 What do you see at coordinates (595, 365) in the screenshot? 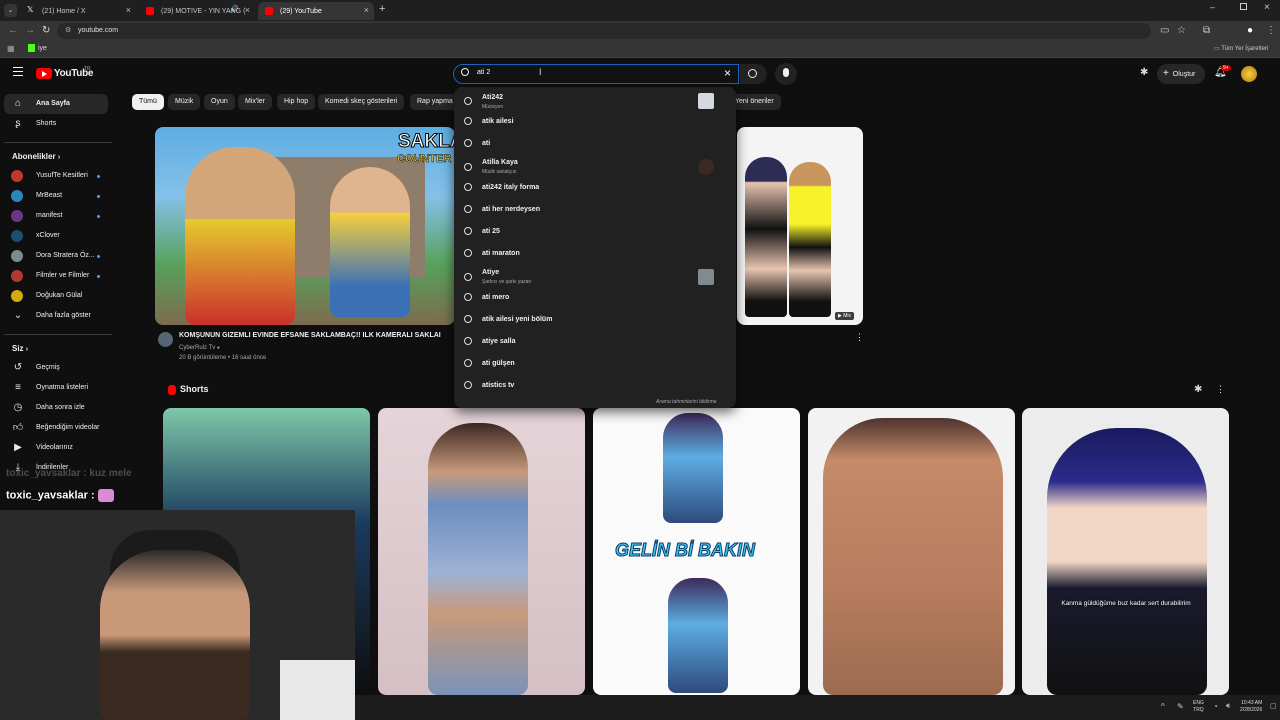
I see `suggestion-item: ati gülşen` at bounding box center [595, 365].